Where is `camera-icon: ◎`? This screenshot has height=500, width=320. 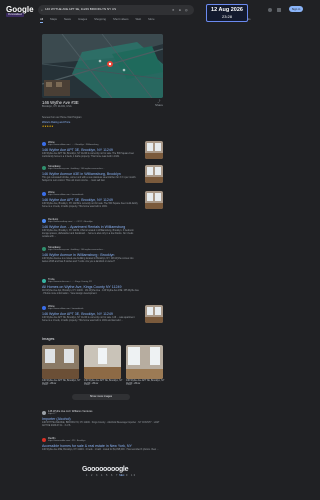 camera-icon: ◎ is located at coordinates (186, 10).